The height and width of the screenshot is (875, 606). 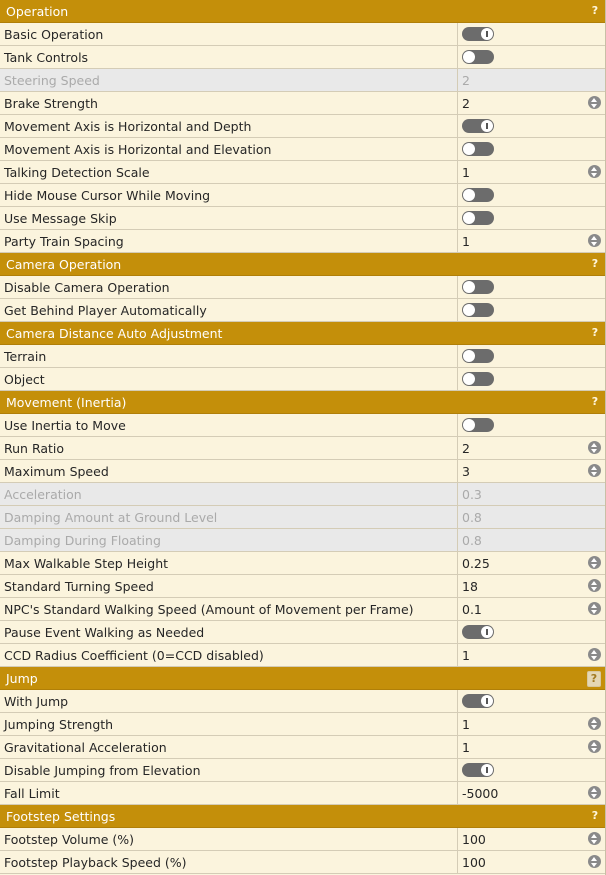 What do you see at coordinates (472, 609) in the screenshot?
I see `number-input: 0.1` at bounding box center [472, 609].